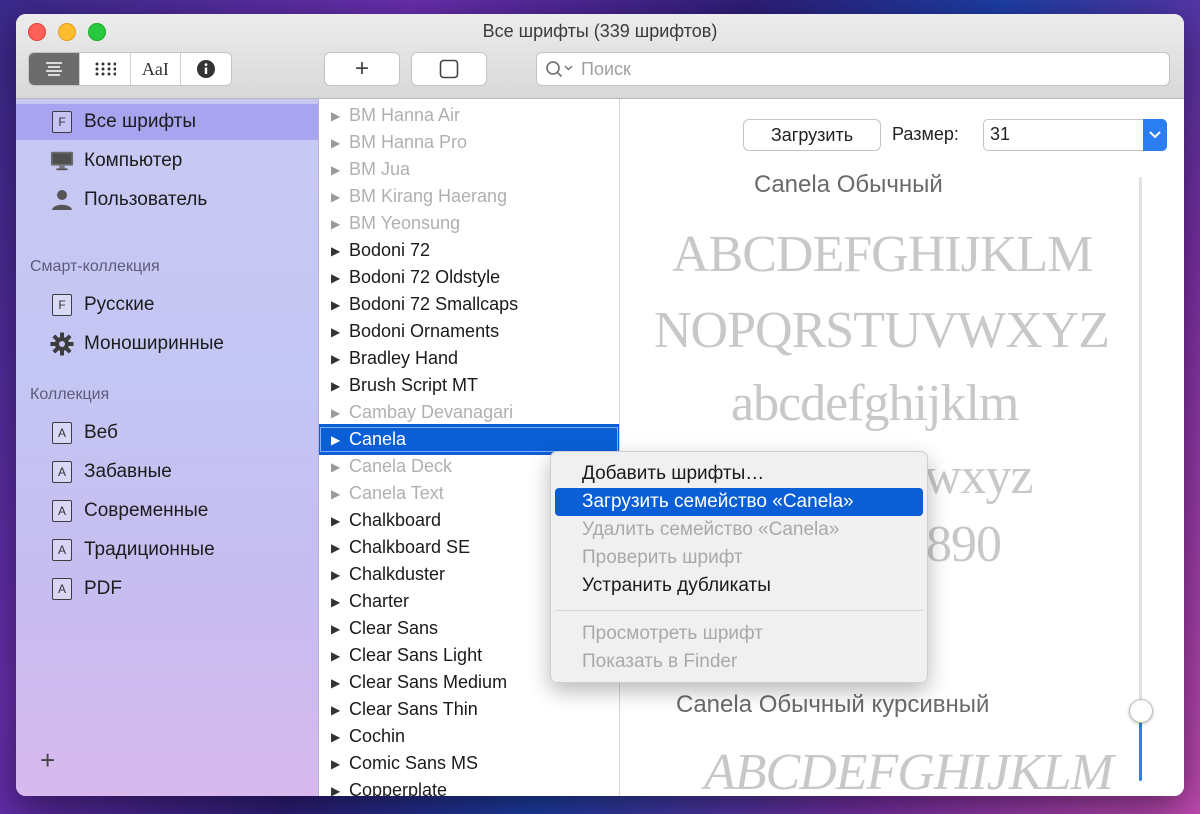  What do you see at coordinates (469, 331) in the screenshot?
I see `font-family-row: ▶ Bodoni Ornaments` at bounding box center [469, 331].